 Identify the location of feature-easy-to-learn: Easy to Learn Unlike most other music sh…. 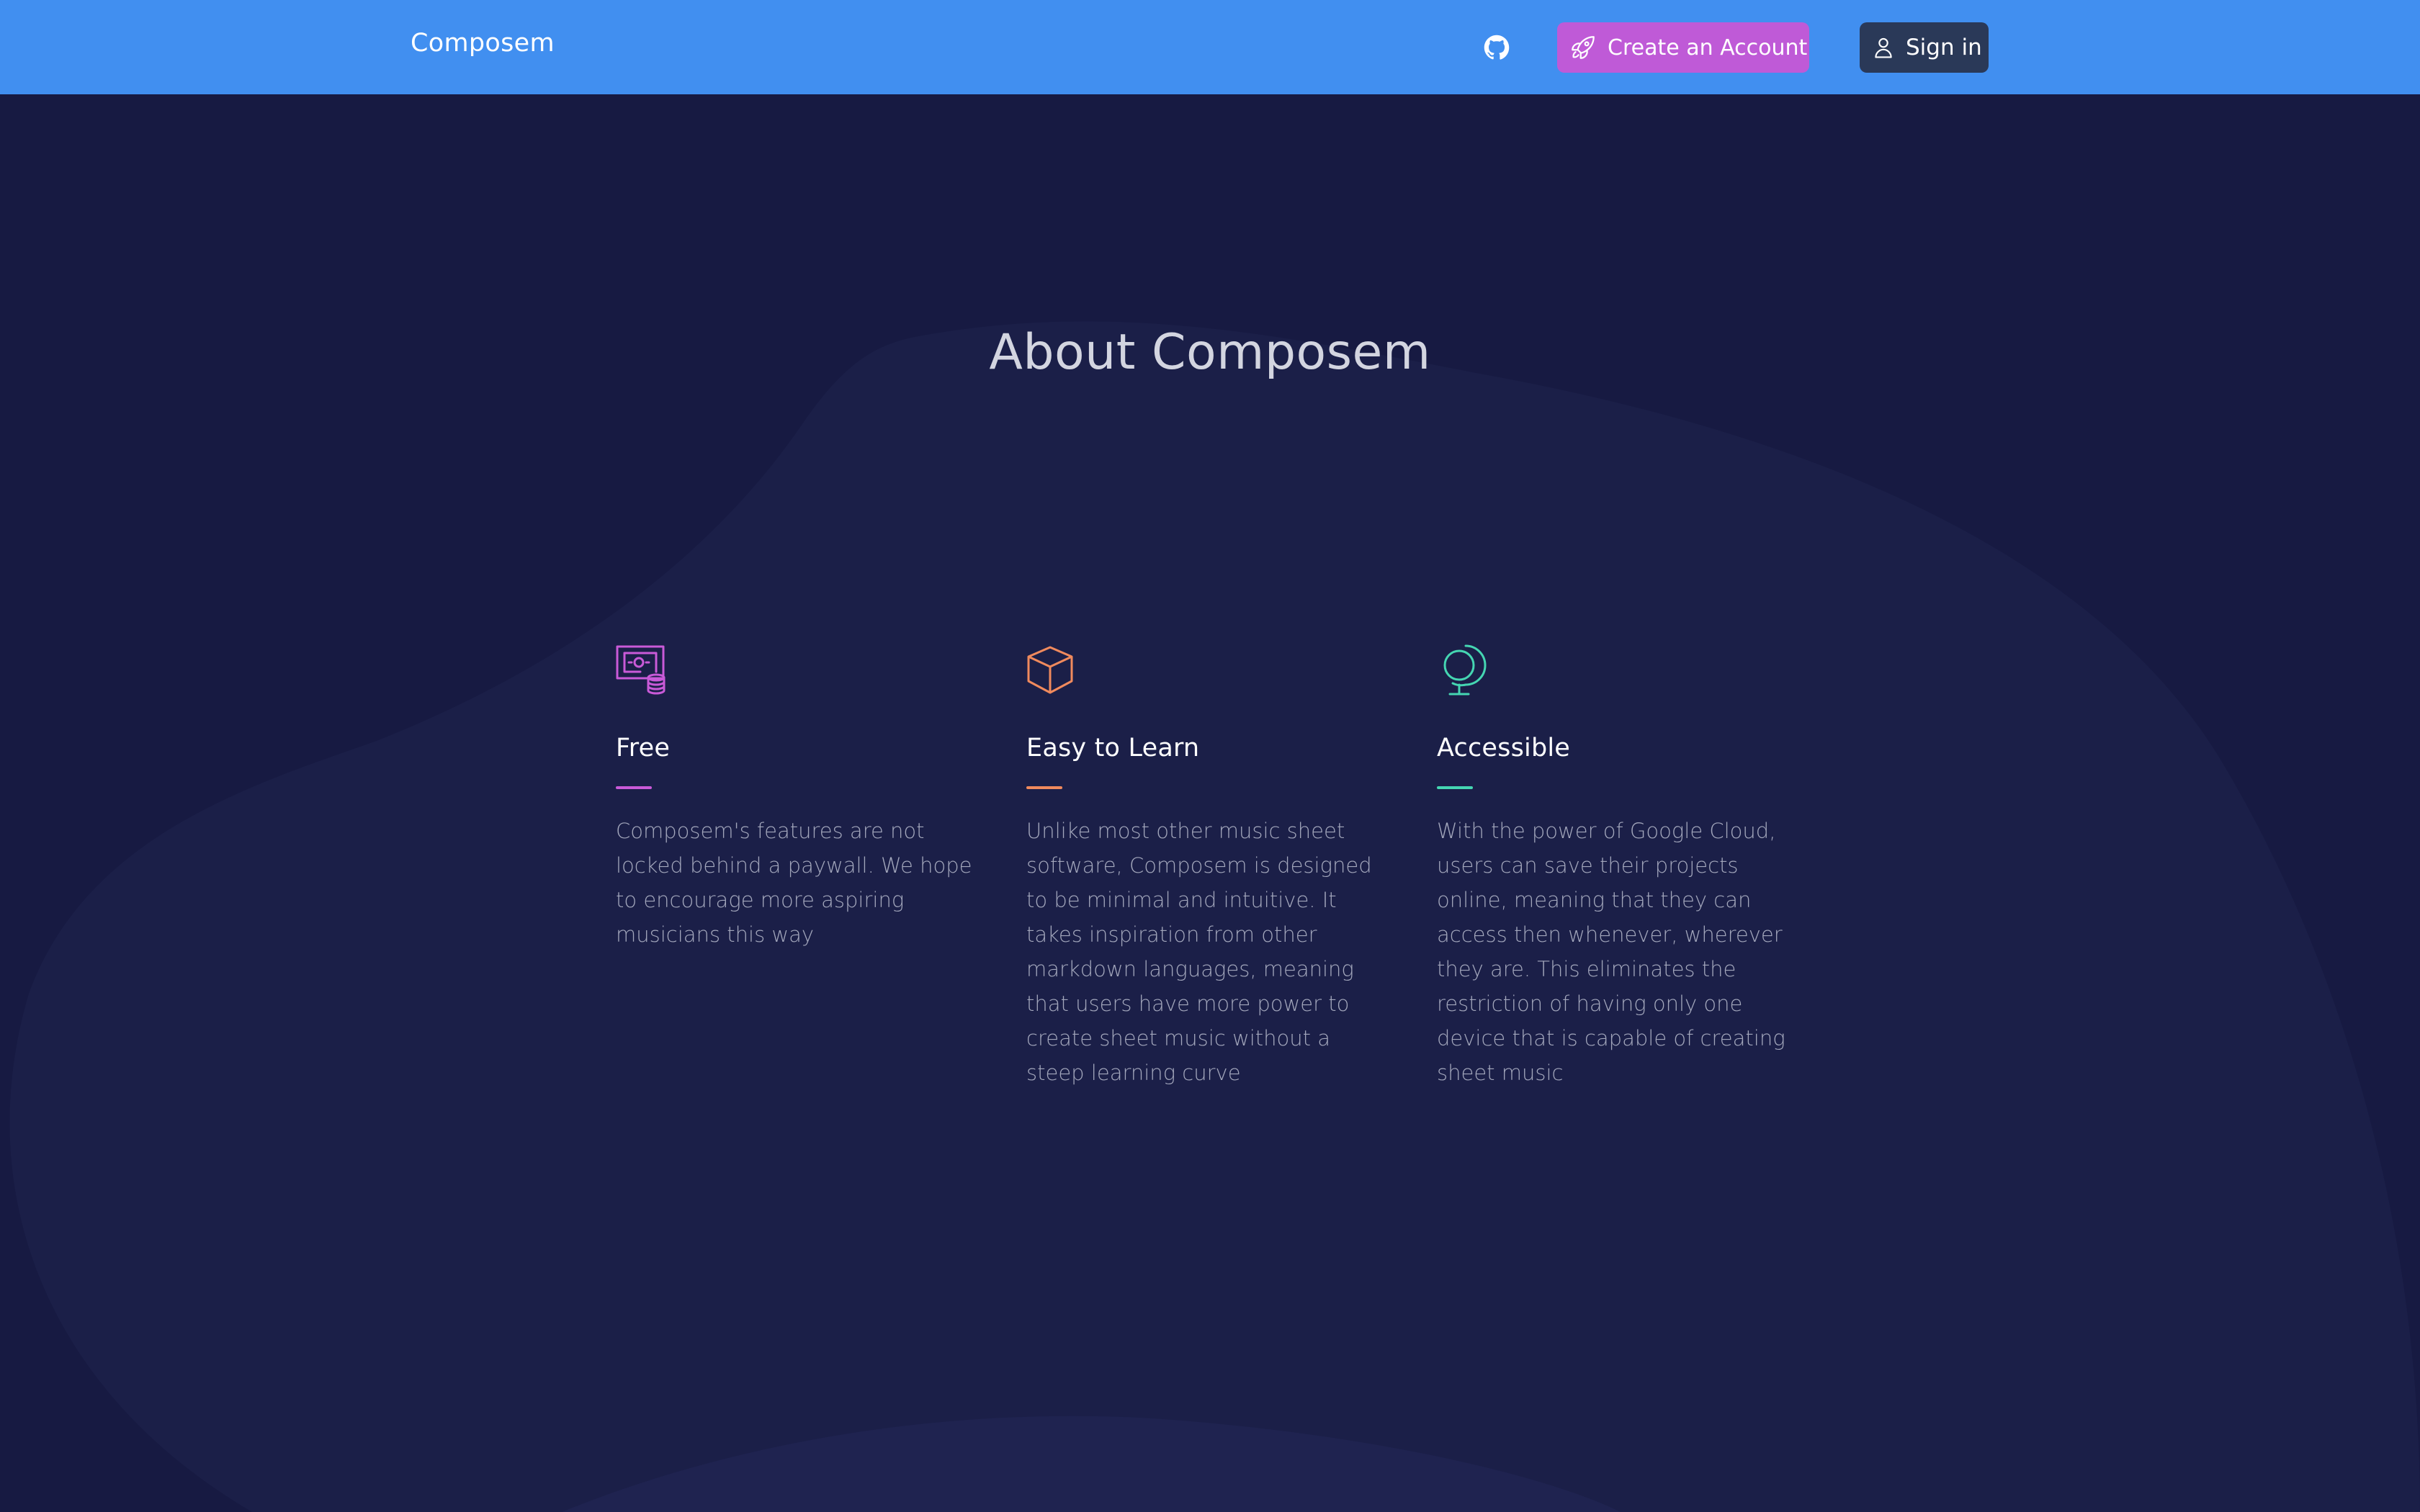
(1210, 867).